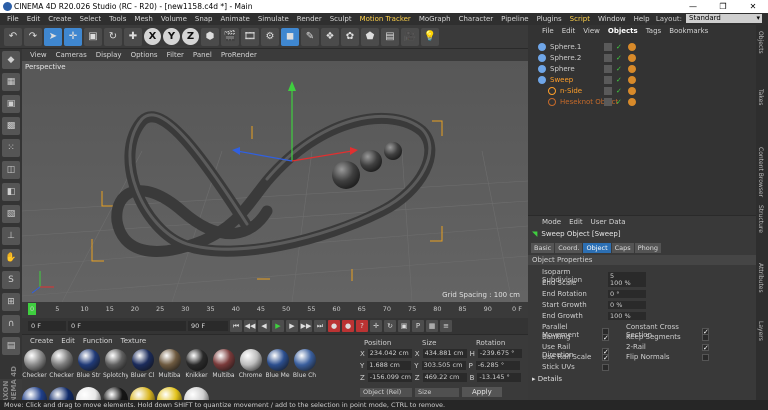 This screenshot has width=768, height=410. I want to click on material-swatch: Blue Me, so click(277, 367).